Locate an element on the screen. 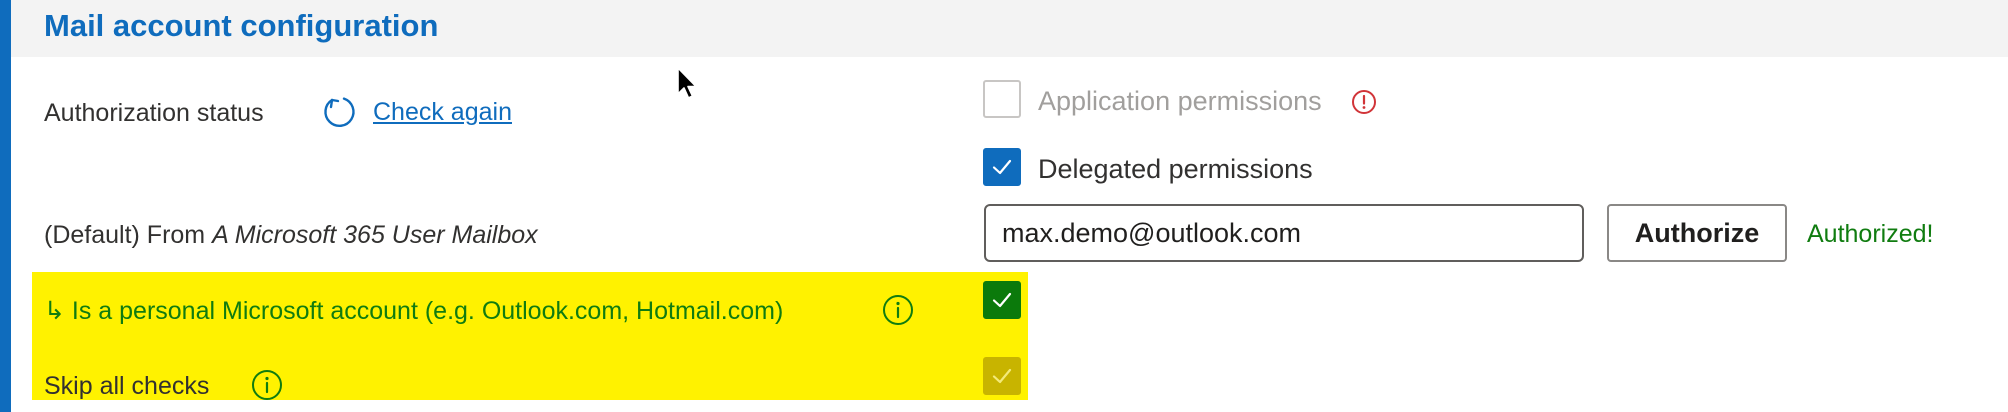  email-field is located at coordinates (1284, 233).